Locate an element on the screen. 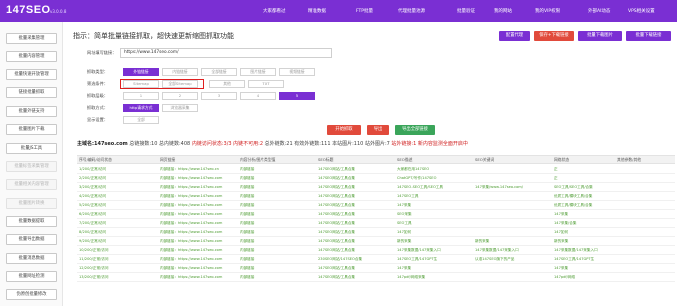 Image resolution: width=677 pixels, height=306 pixels. sidebar-item-8: 批量相关内容管理 is located at coordinates (31, 184).